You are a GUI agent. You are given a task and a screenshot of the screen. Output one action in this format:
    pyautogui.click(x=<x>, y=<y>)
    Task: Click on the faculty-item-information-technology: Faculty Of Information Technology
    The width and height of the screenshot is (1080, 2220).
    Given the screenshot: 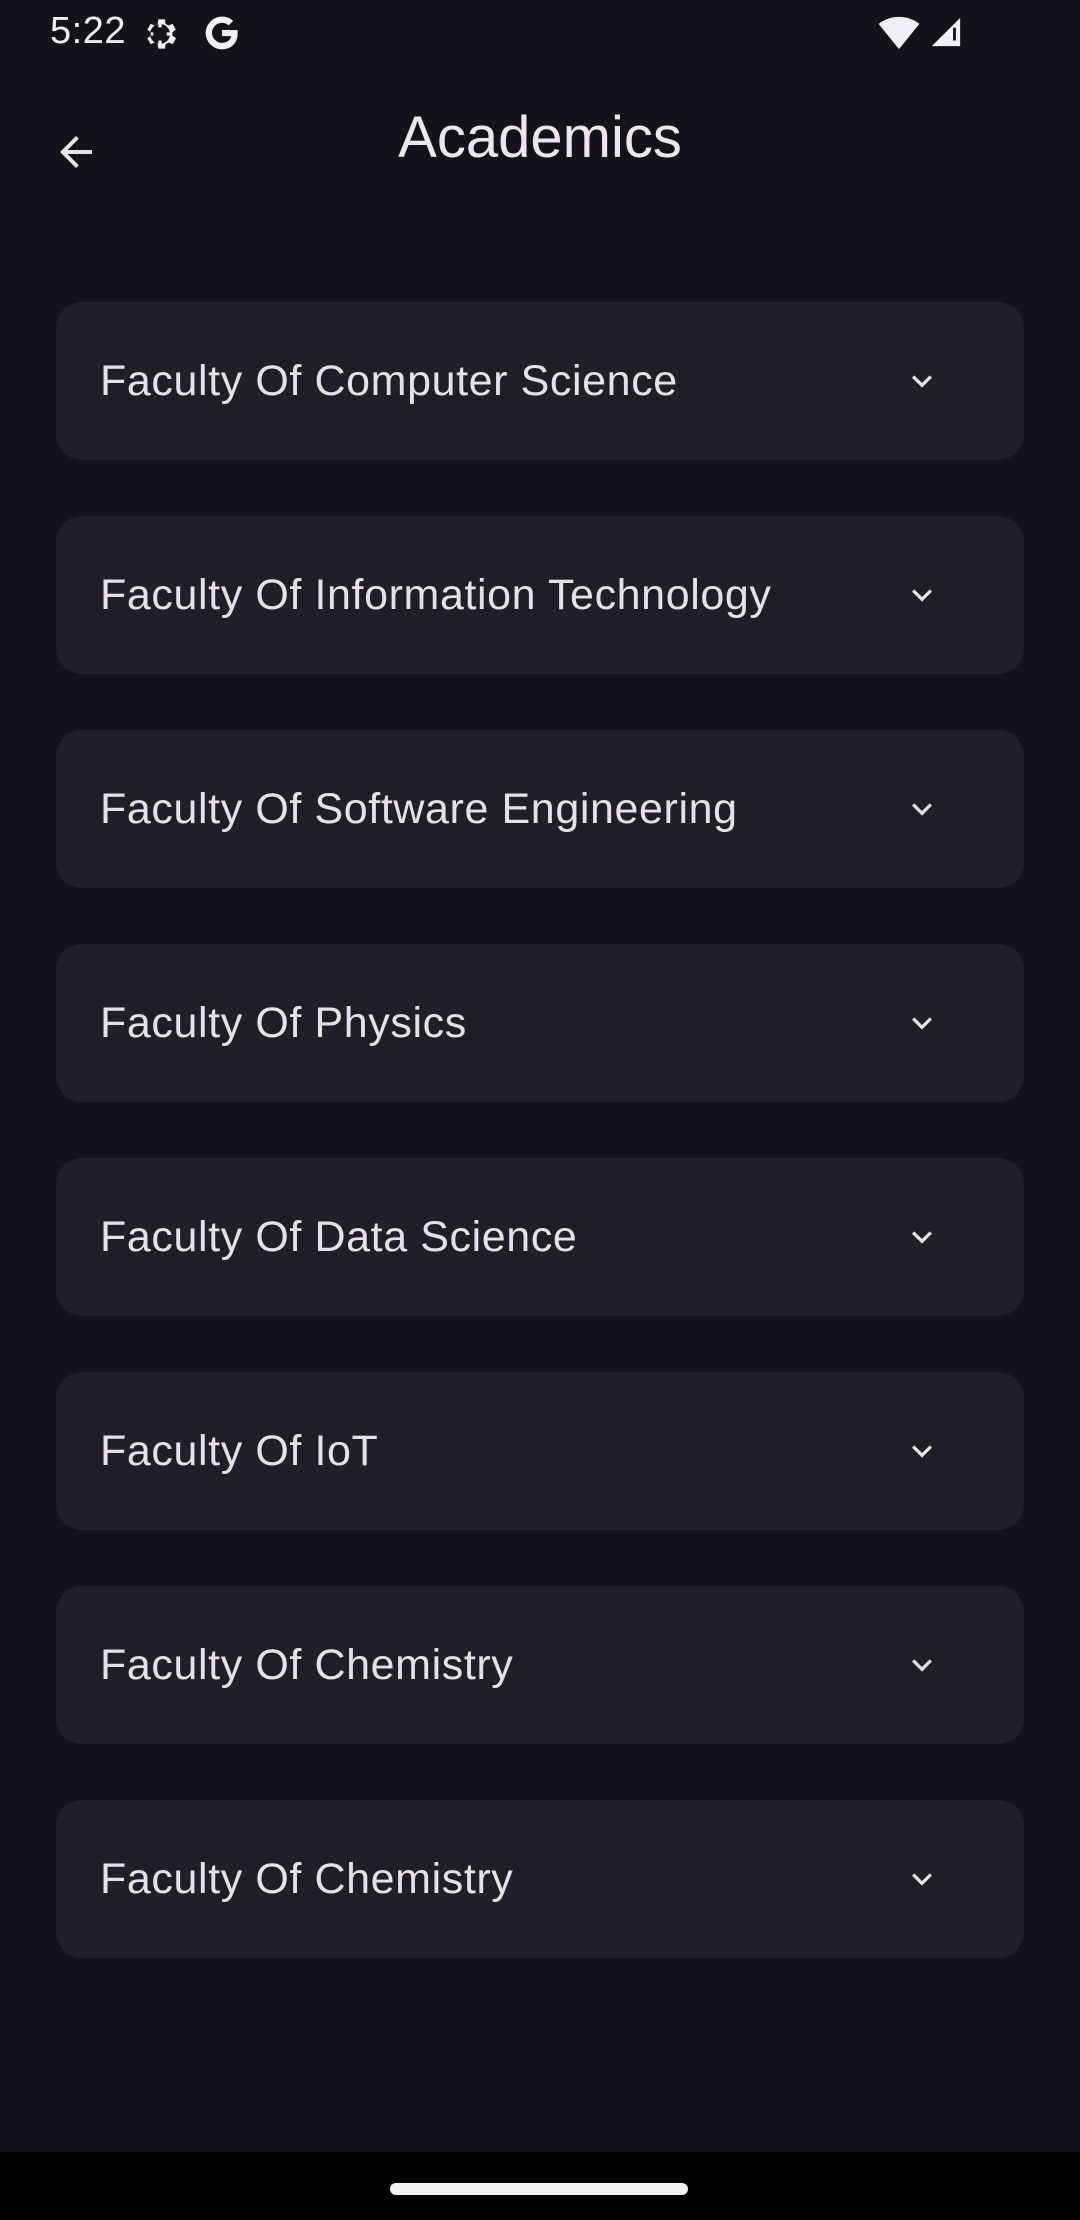 What is the action you would take?
    pyautogui.click(x=540, y=595)
    